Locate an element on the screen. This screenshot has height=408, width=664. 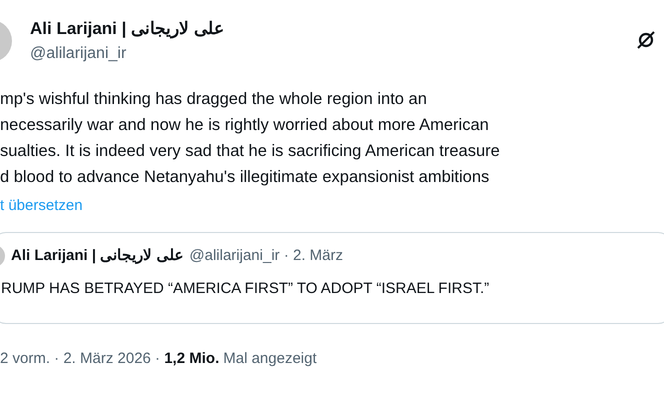
post-text-line: mp's wishful thinking has dragged the whole region into an is located at coordinates (214, 99).